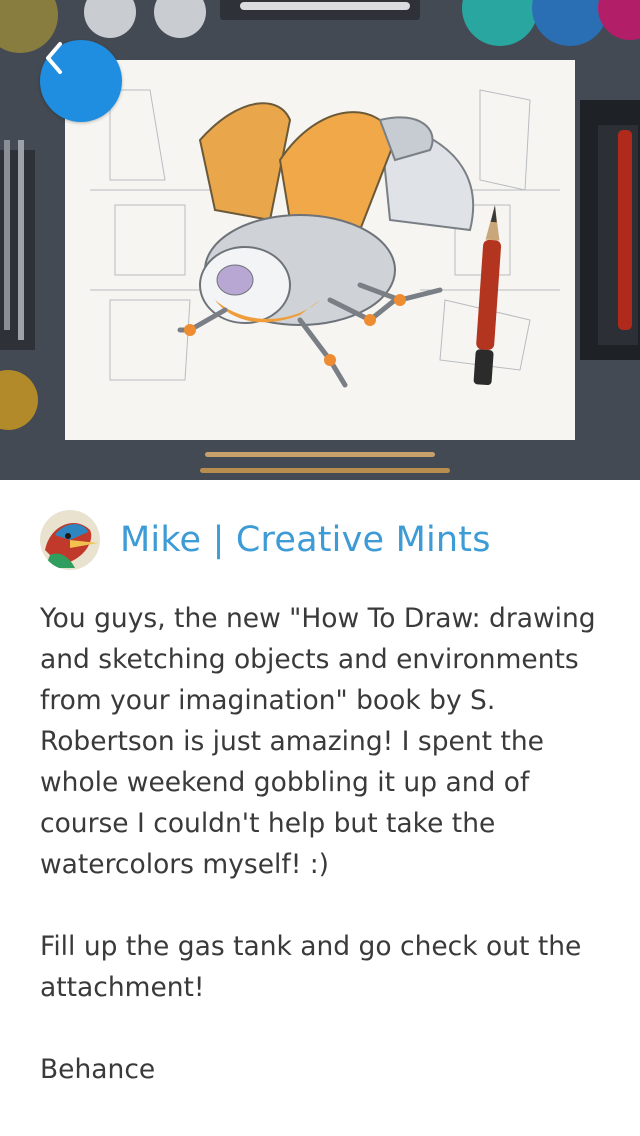 The height and width of the screenshot is (1136, 640). What do you see at coordinates (54, 58) in the screenshot?
I see `chevron-left-icon` at bounding box center [54, 58].